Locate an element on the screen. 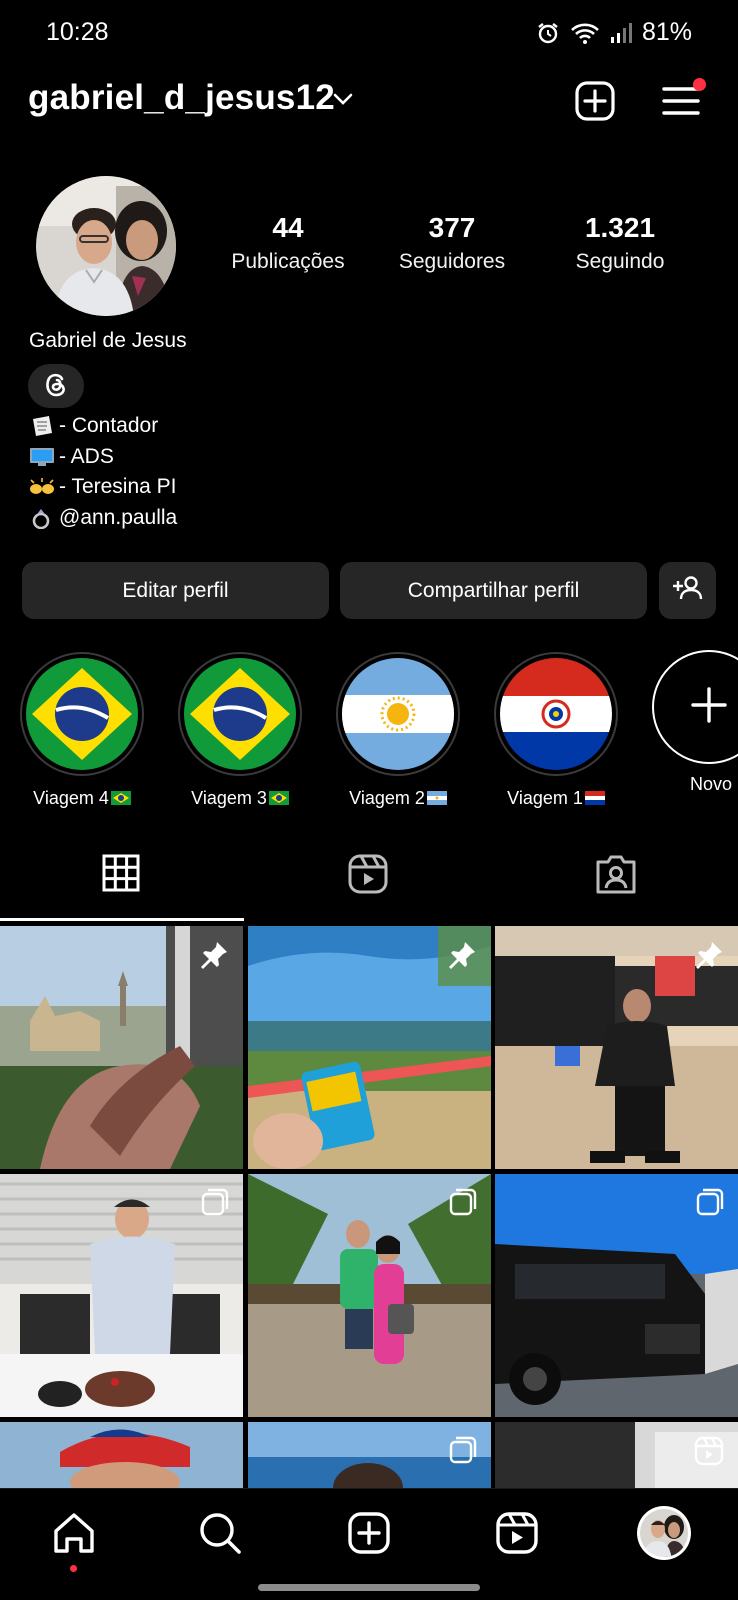  edit-profile-button: Editar perfil is located at coordinates (175, 590).